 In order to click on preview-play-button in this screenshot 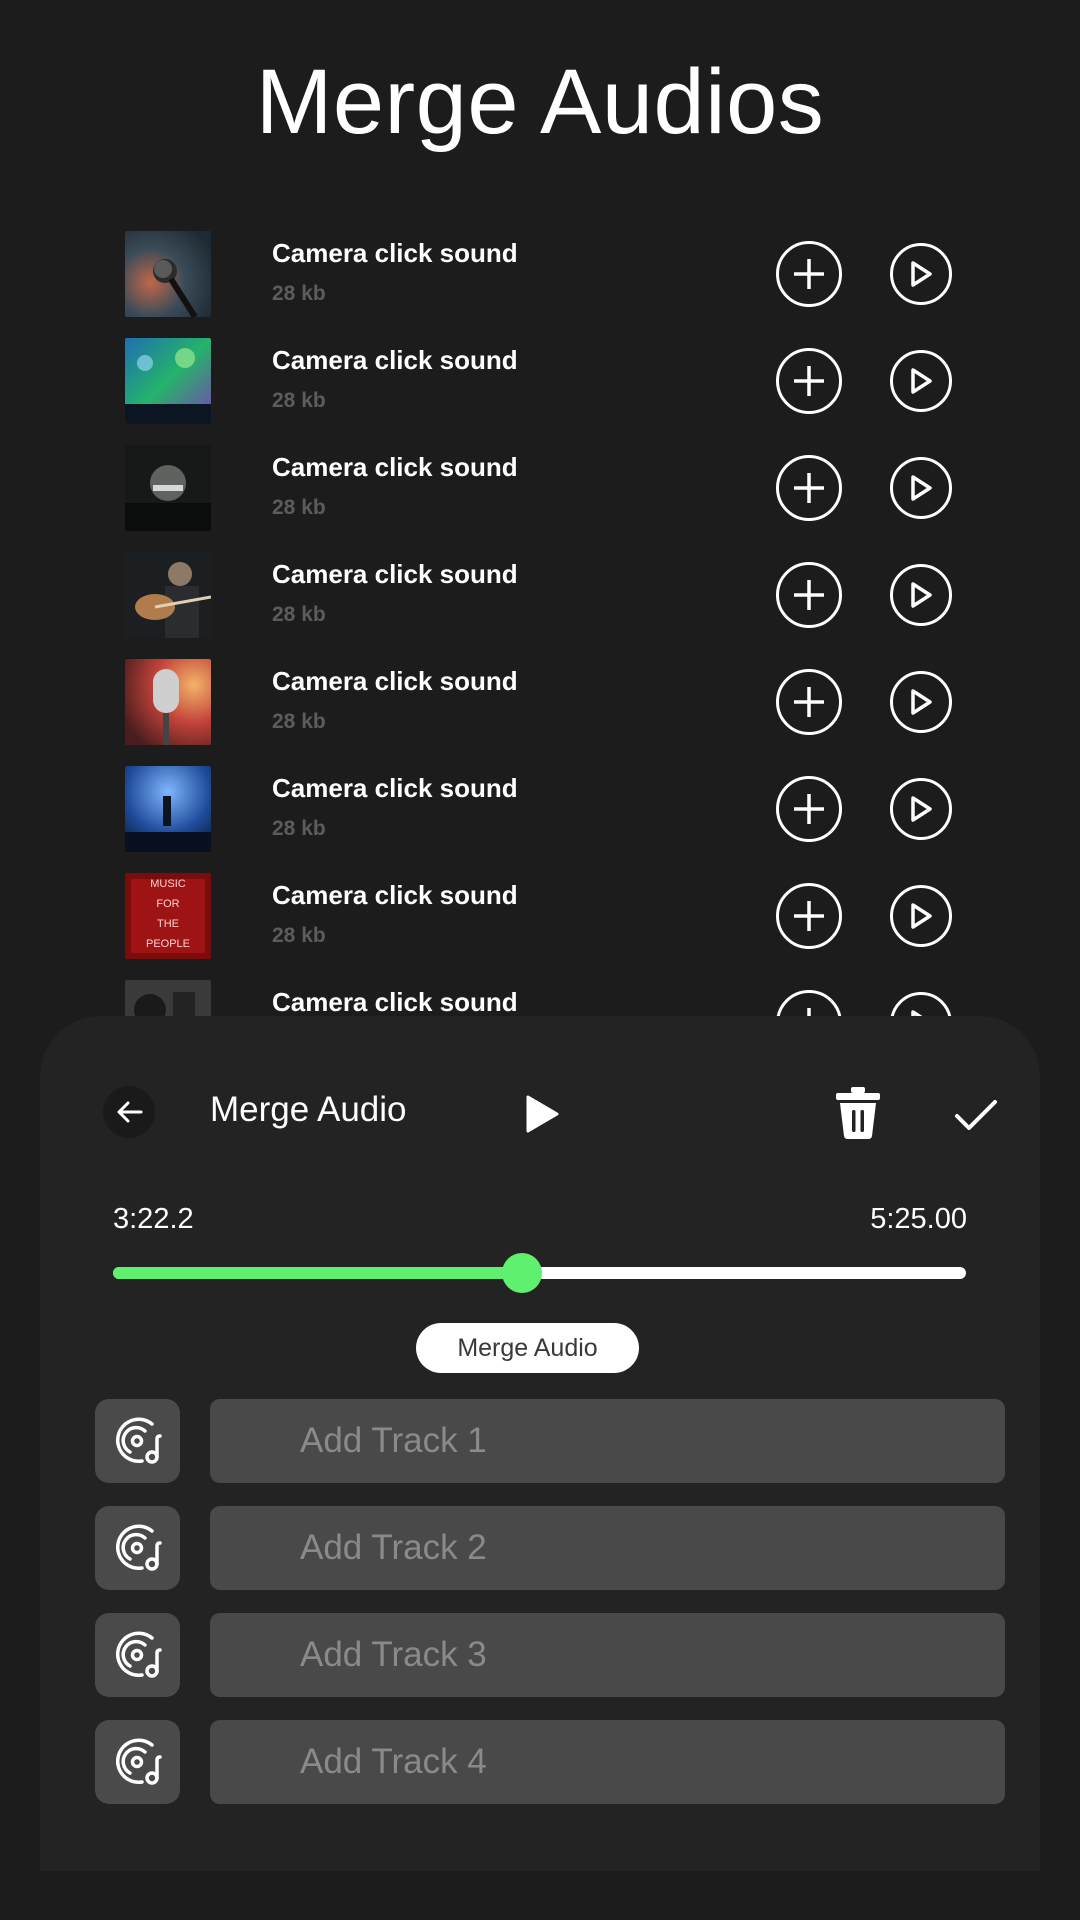, I will do `click(542, 1114)`.